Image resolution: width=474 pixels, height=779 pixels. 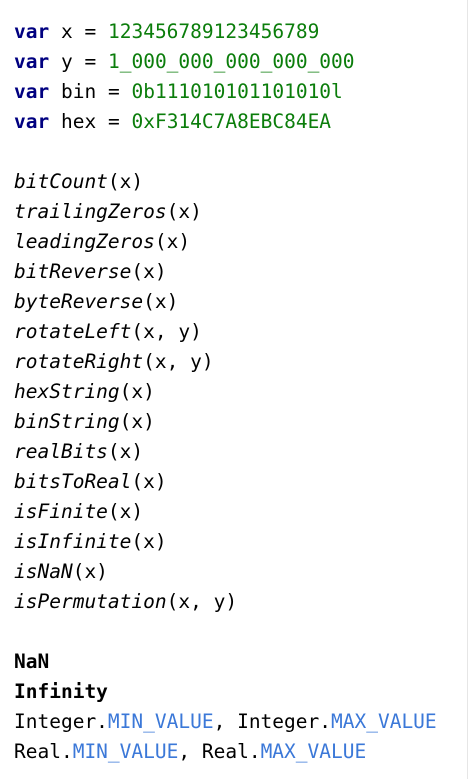 I want to click on code-line-infinity: Infinity, so click(x=244, y=692).